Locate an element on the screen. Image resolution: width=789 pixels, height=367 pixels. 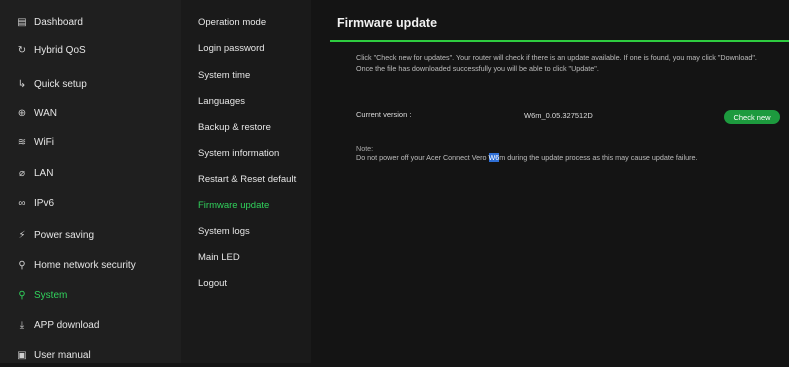
lightning-icon: ⚡ is located at coordinates (22, 235).